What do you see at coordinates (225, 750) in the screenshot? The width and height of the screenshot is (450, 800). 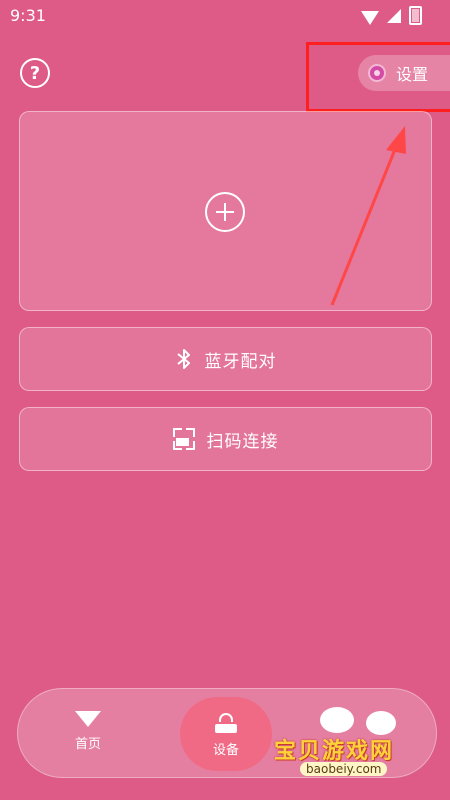 I see `nav-device-label: 设备` at bounding box center [225, 750].